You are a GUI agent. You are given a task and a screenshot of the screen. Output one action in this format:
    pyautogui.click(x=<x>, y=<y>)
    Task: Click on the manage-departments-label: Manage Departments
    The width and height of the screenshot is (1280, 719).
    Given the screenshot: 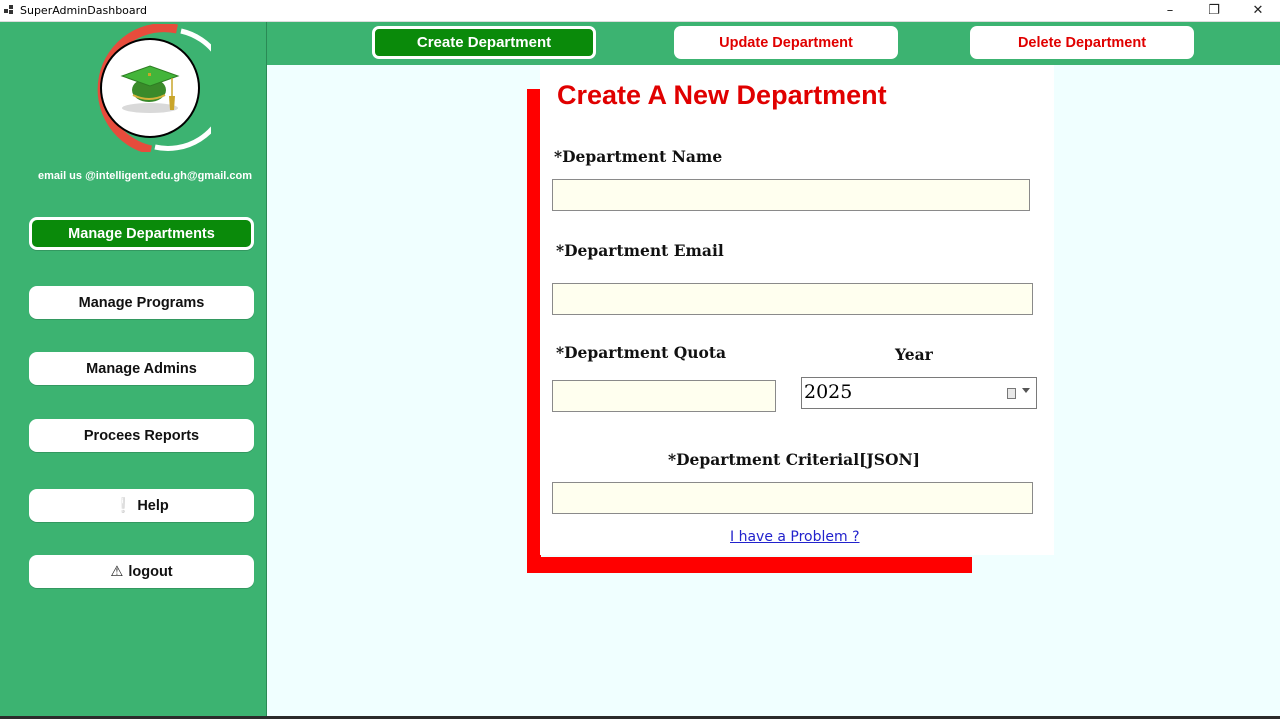 What is the action you would take?
    pyautogui.click(x=141, y=233)
    